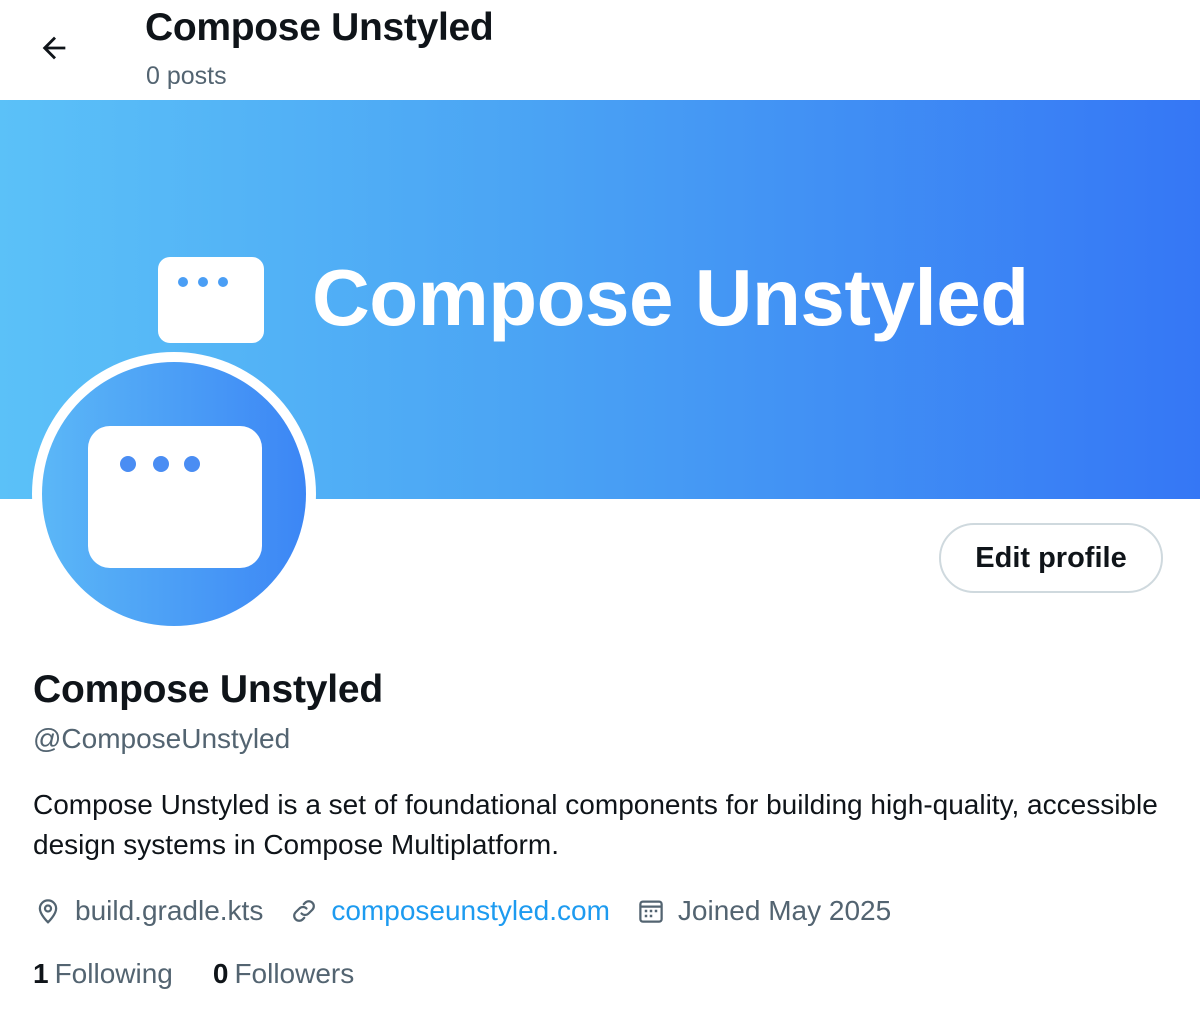  What do you see at coordinates (670, 297) in the screenshot?
I see `banner-text: Compose Unstyled` at bounding box center [670, 297].